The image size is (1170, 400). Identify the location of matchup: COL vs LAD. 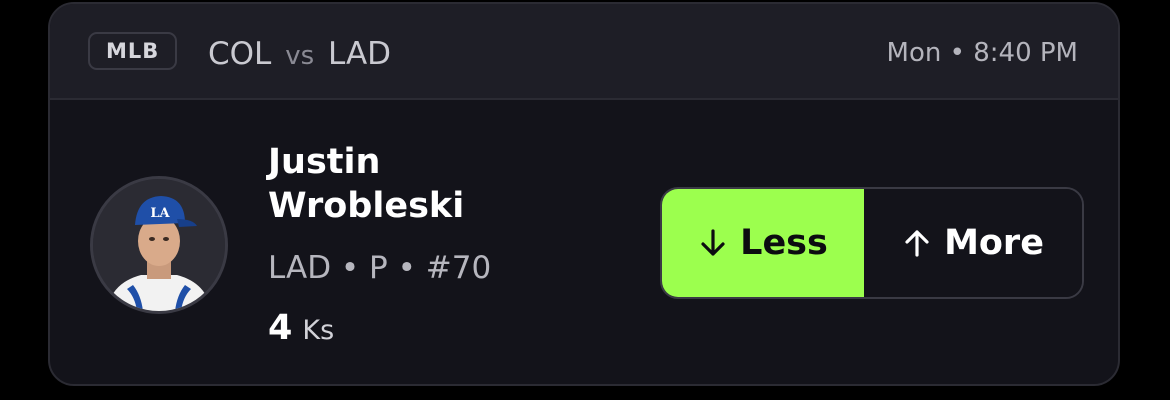
(299, 55).